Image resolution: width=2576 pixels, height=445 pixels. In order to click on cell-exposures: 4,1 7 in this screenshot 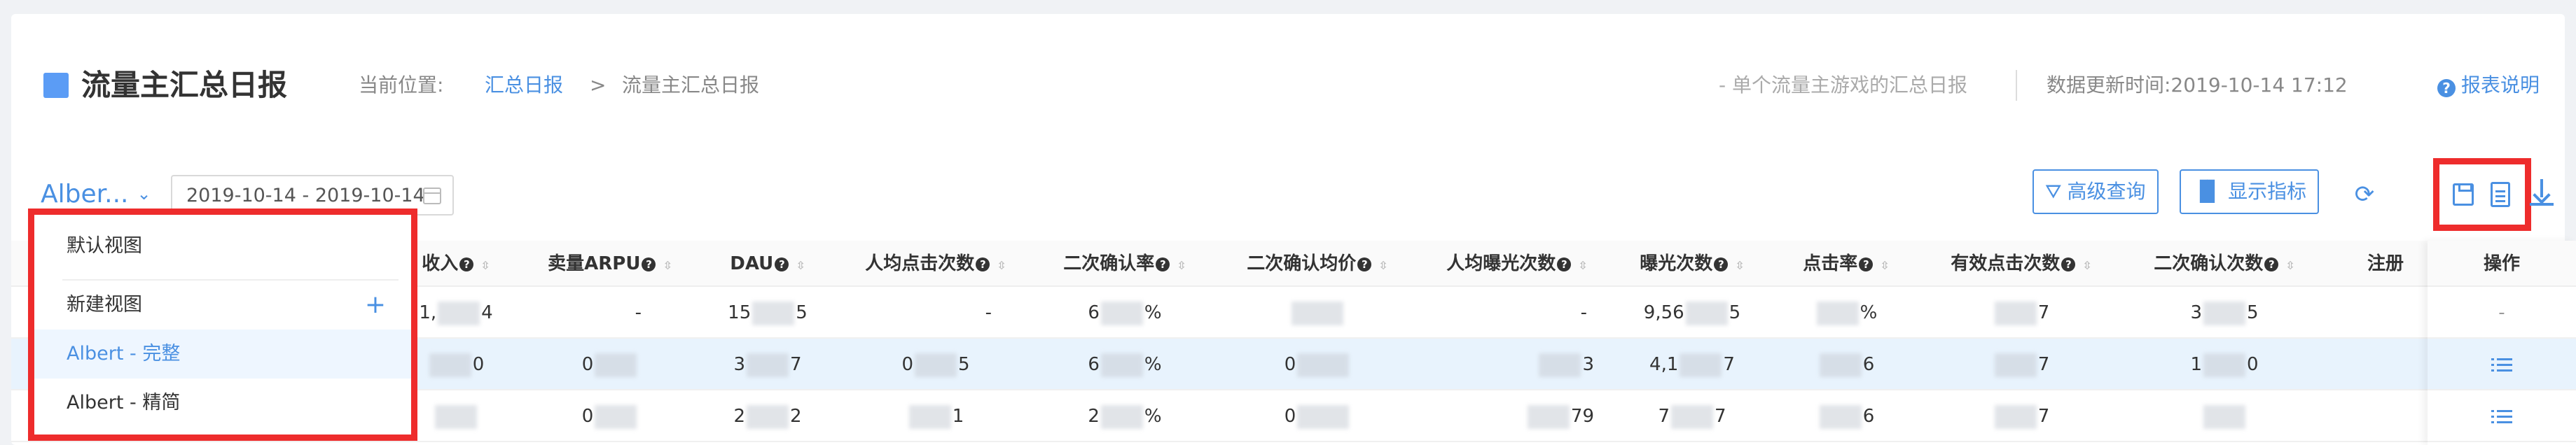, I will do `click(1692, 365)`.